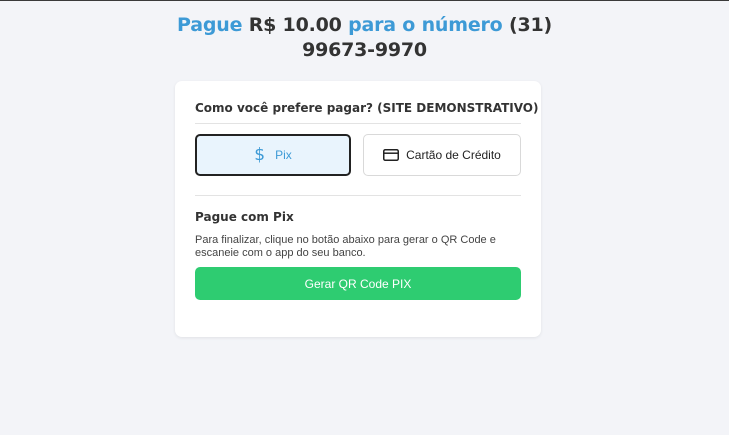 This screenshot has width=729, height=435. I want to click on pay-word: Pague, so click(210, 25).